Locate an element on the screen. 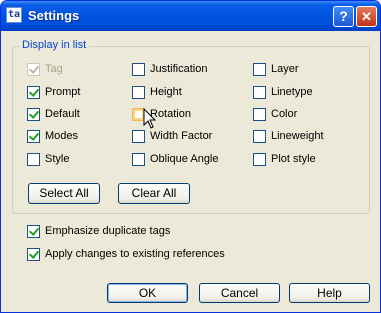  help-button: Help is located at coordinates (329, 293).